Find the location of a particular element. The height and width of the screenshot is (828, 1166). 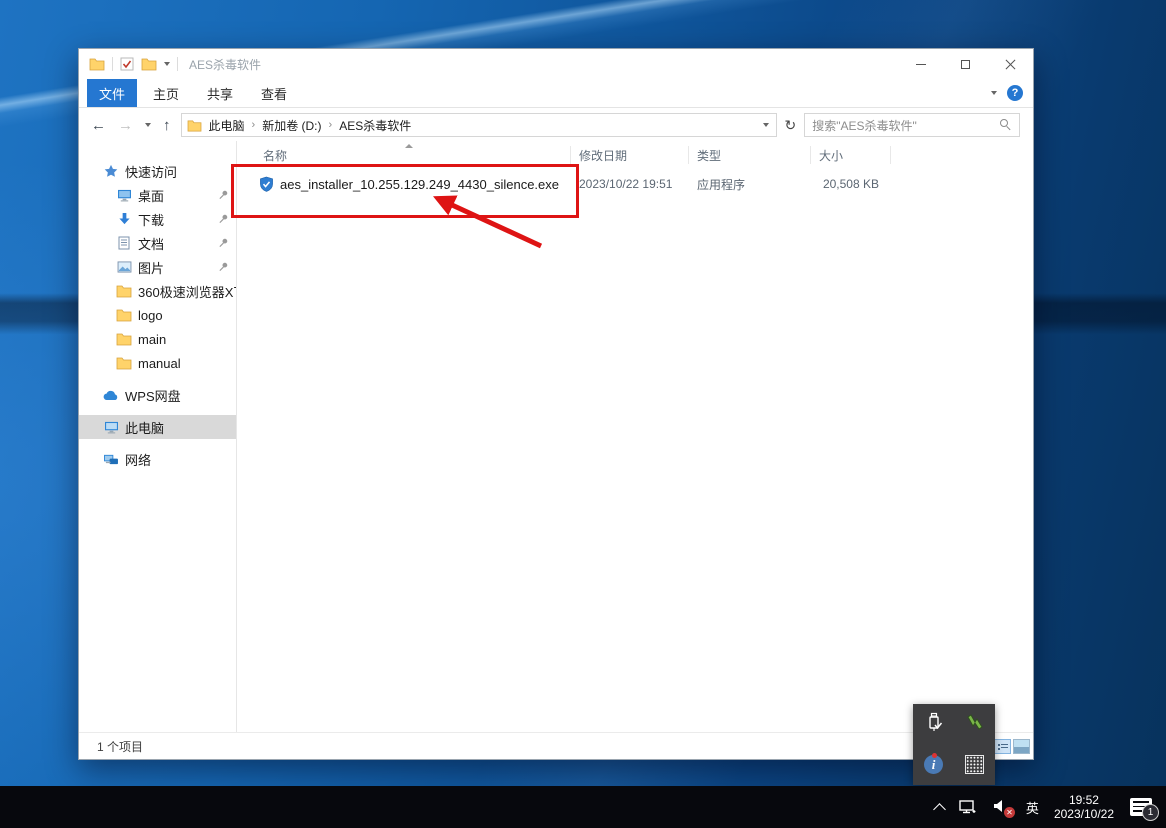

breadcrumb-this-pc: 此电脑 is located at coordinates (227, 125).